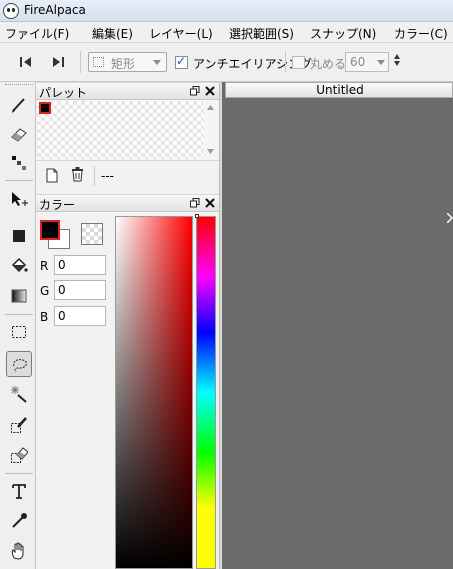 This screenshot has width=453, height=569. I want to click on menu-file: ファイル(F), so click(37, 33).